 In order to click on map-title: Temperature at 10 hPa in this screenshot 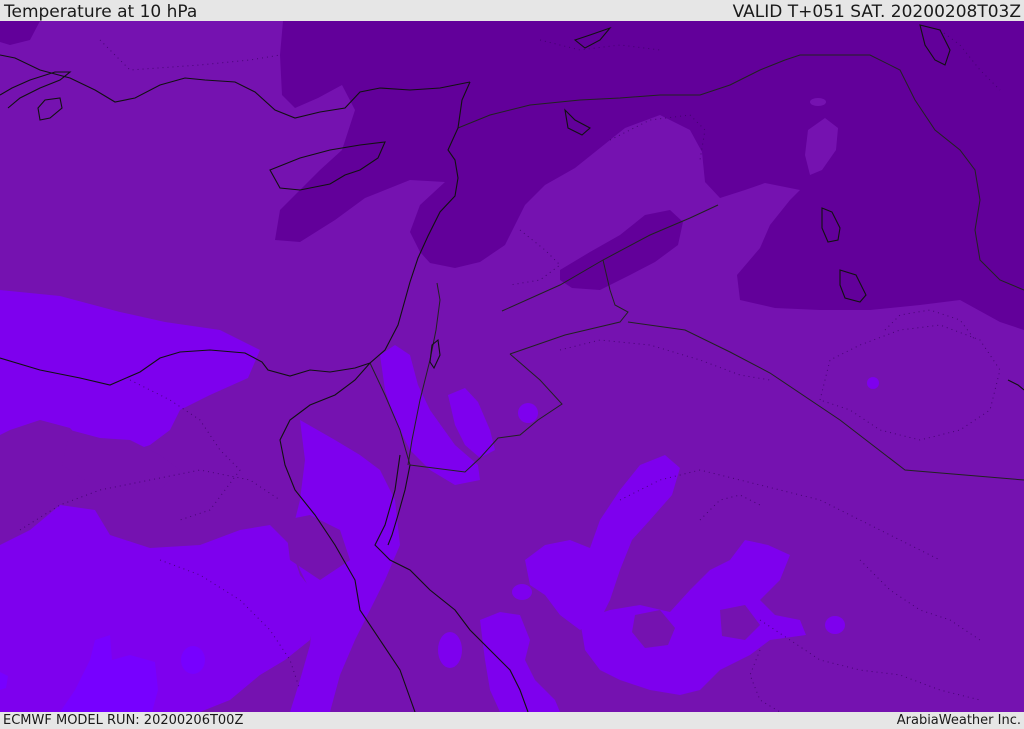, I will do `click(101, 12)`.